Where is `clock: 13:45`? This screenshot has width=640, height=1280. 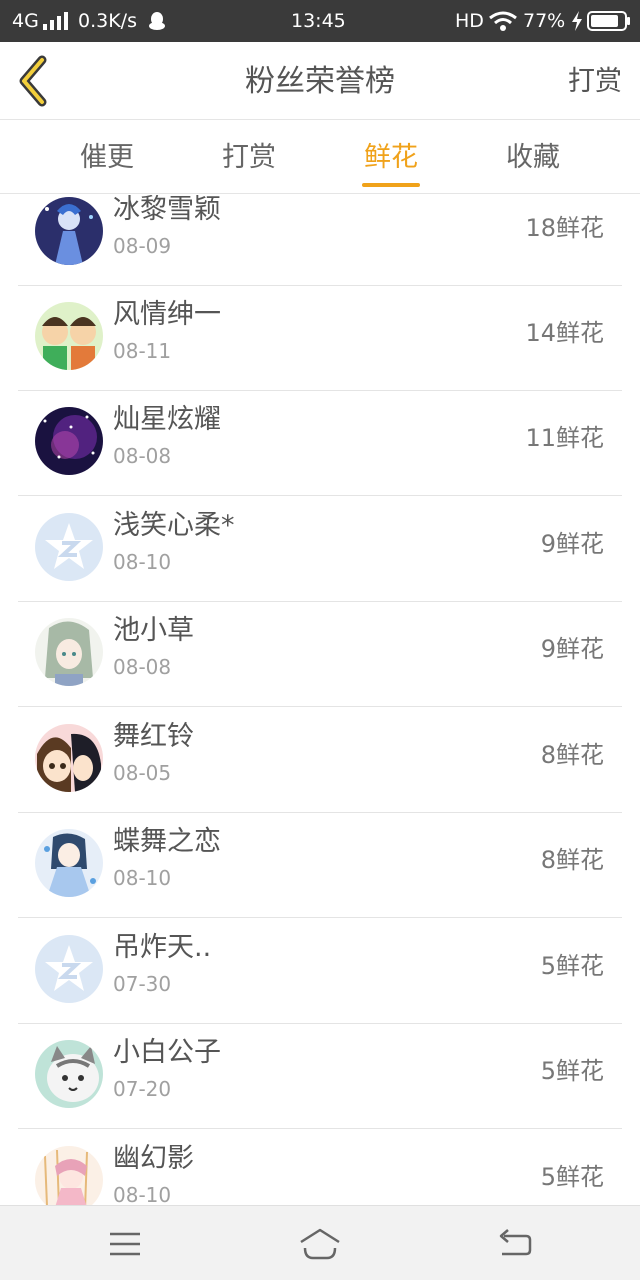
clock: 13:45 is located at coordinates (318, 21).